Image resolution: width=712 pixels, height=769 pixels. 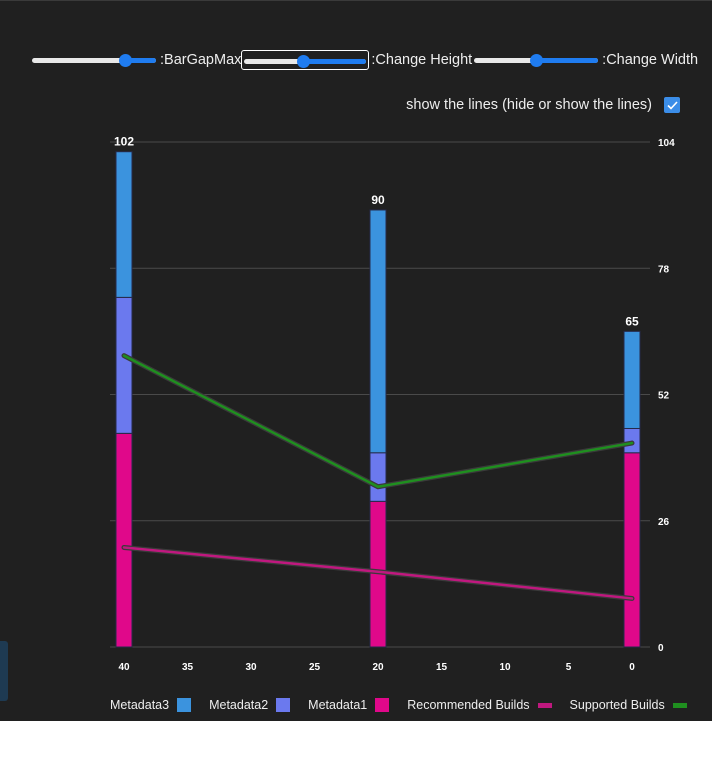 What do you see at coordinates (338, 705) in the screenshot?
I see `legend-label: Metadata1` at bounding box center [338, 705].